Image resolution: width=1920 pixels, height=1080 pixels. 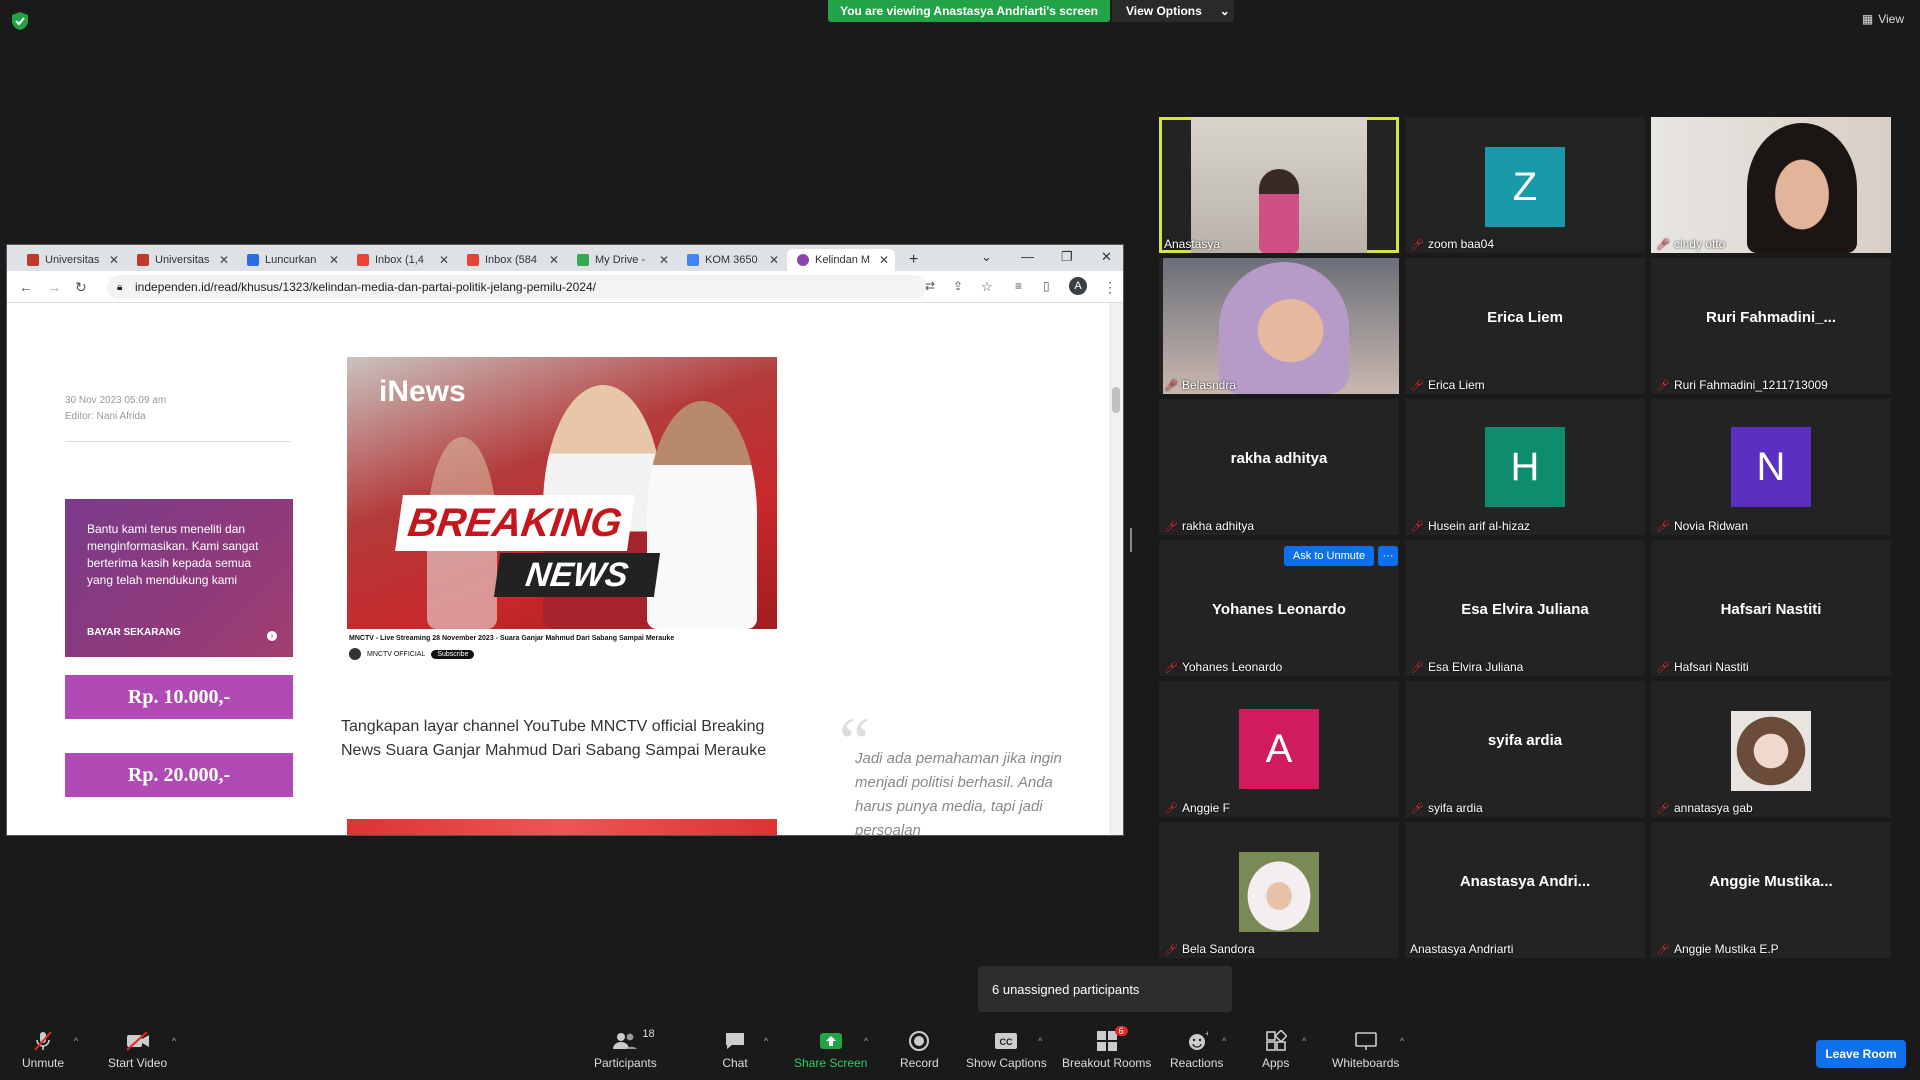 I want to click on participant-tile: rakha adhitya 🎤︎ rakha adhitya, so click(x=1279, y=467).